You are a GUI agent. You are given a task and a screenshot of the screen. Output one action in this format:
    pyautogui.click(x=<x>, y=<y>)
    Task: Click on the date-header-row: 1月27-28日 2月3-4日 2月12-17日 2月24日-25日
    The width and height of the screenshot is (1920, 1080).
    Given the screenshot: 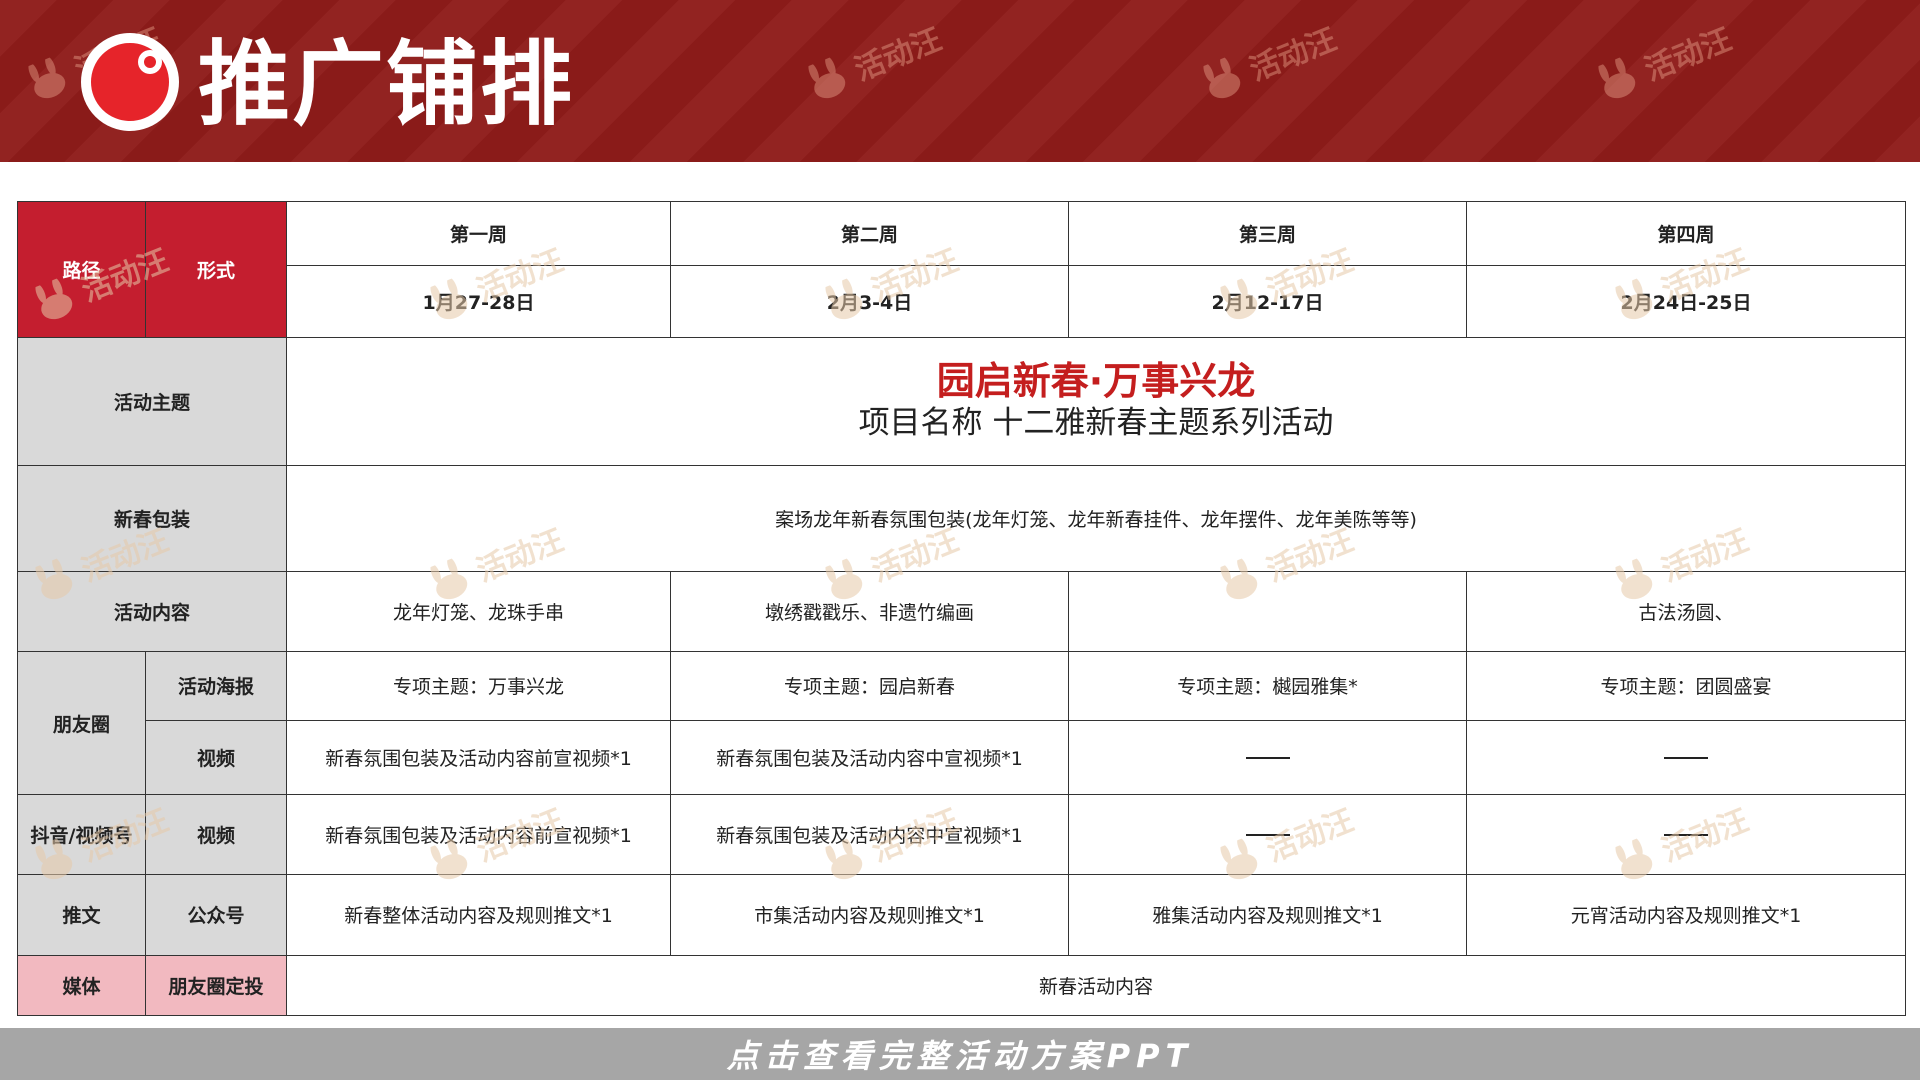 What is the action you would take?
    pyautogui.click(x=962, y=301)
    